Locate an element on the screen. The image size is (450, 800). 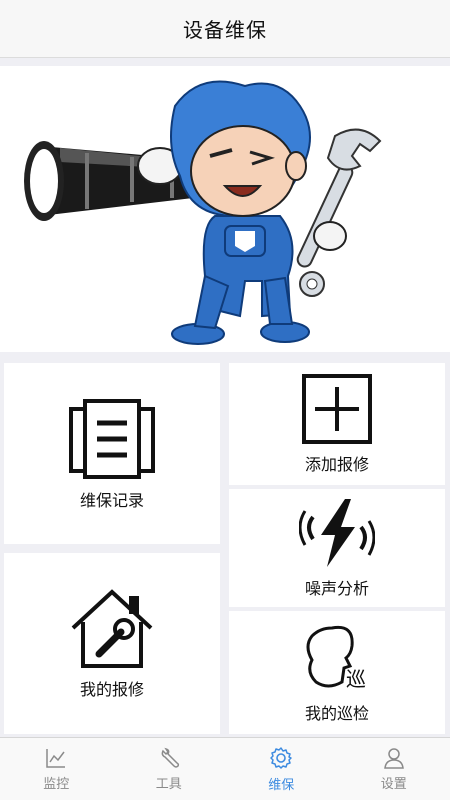
maintenance-records-label: 维保记录 is located at coordinates (111, 500).